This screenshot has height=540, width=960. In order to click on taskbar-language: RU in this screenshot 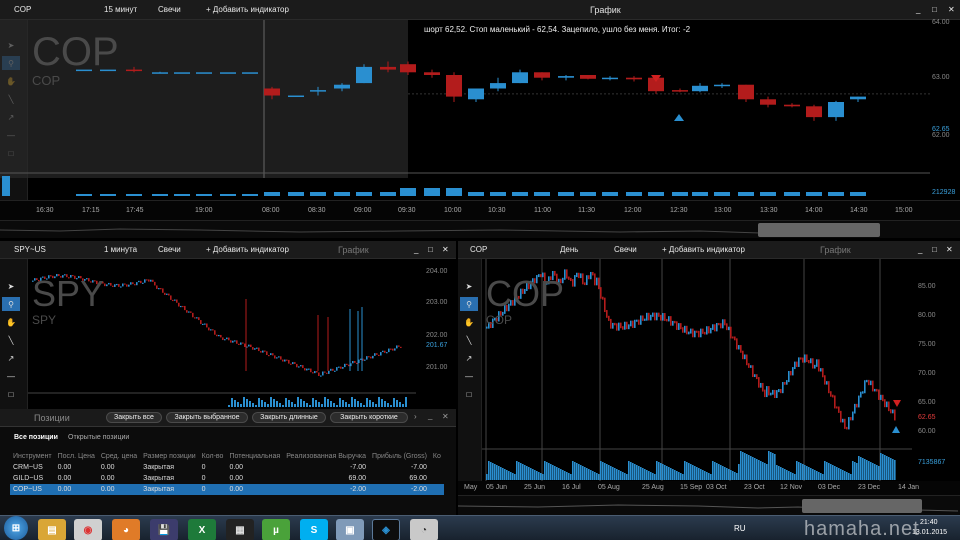, I will do `click(740, 528)`.